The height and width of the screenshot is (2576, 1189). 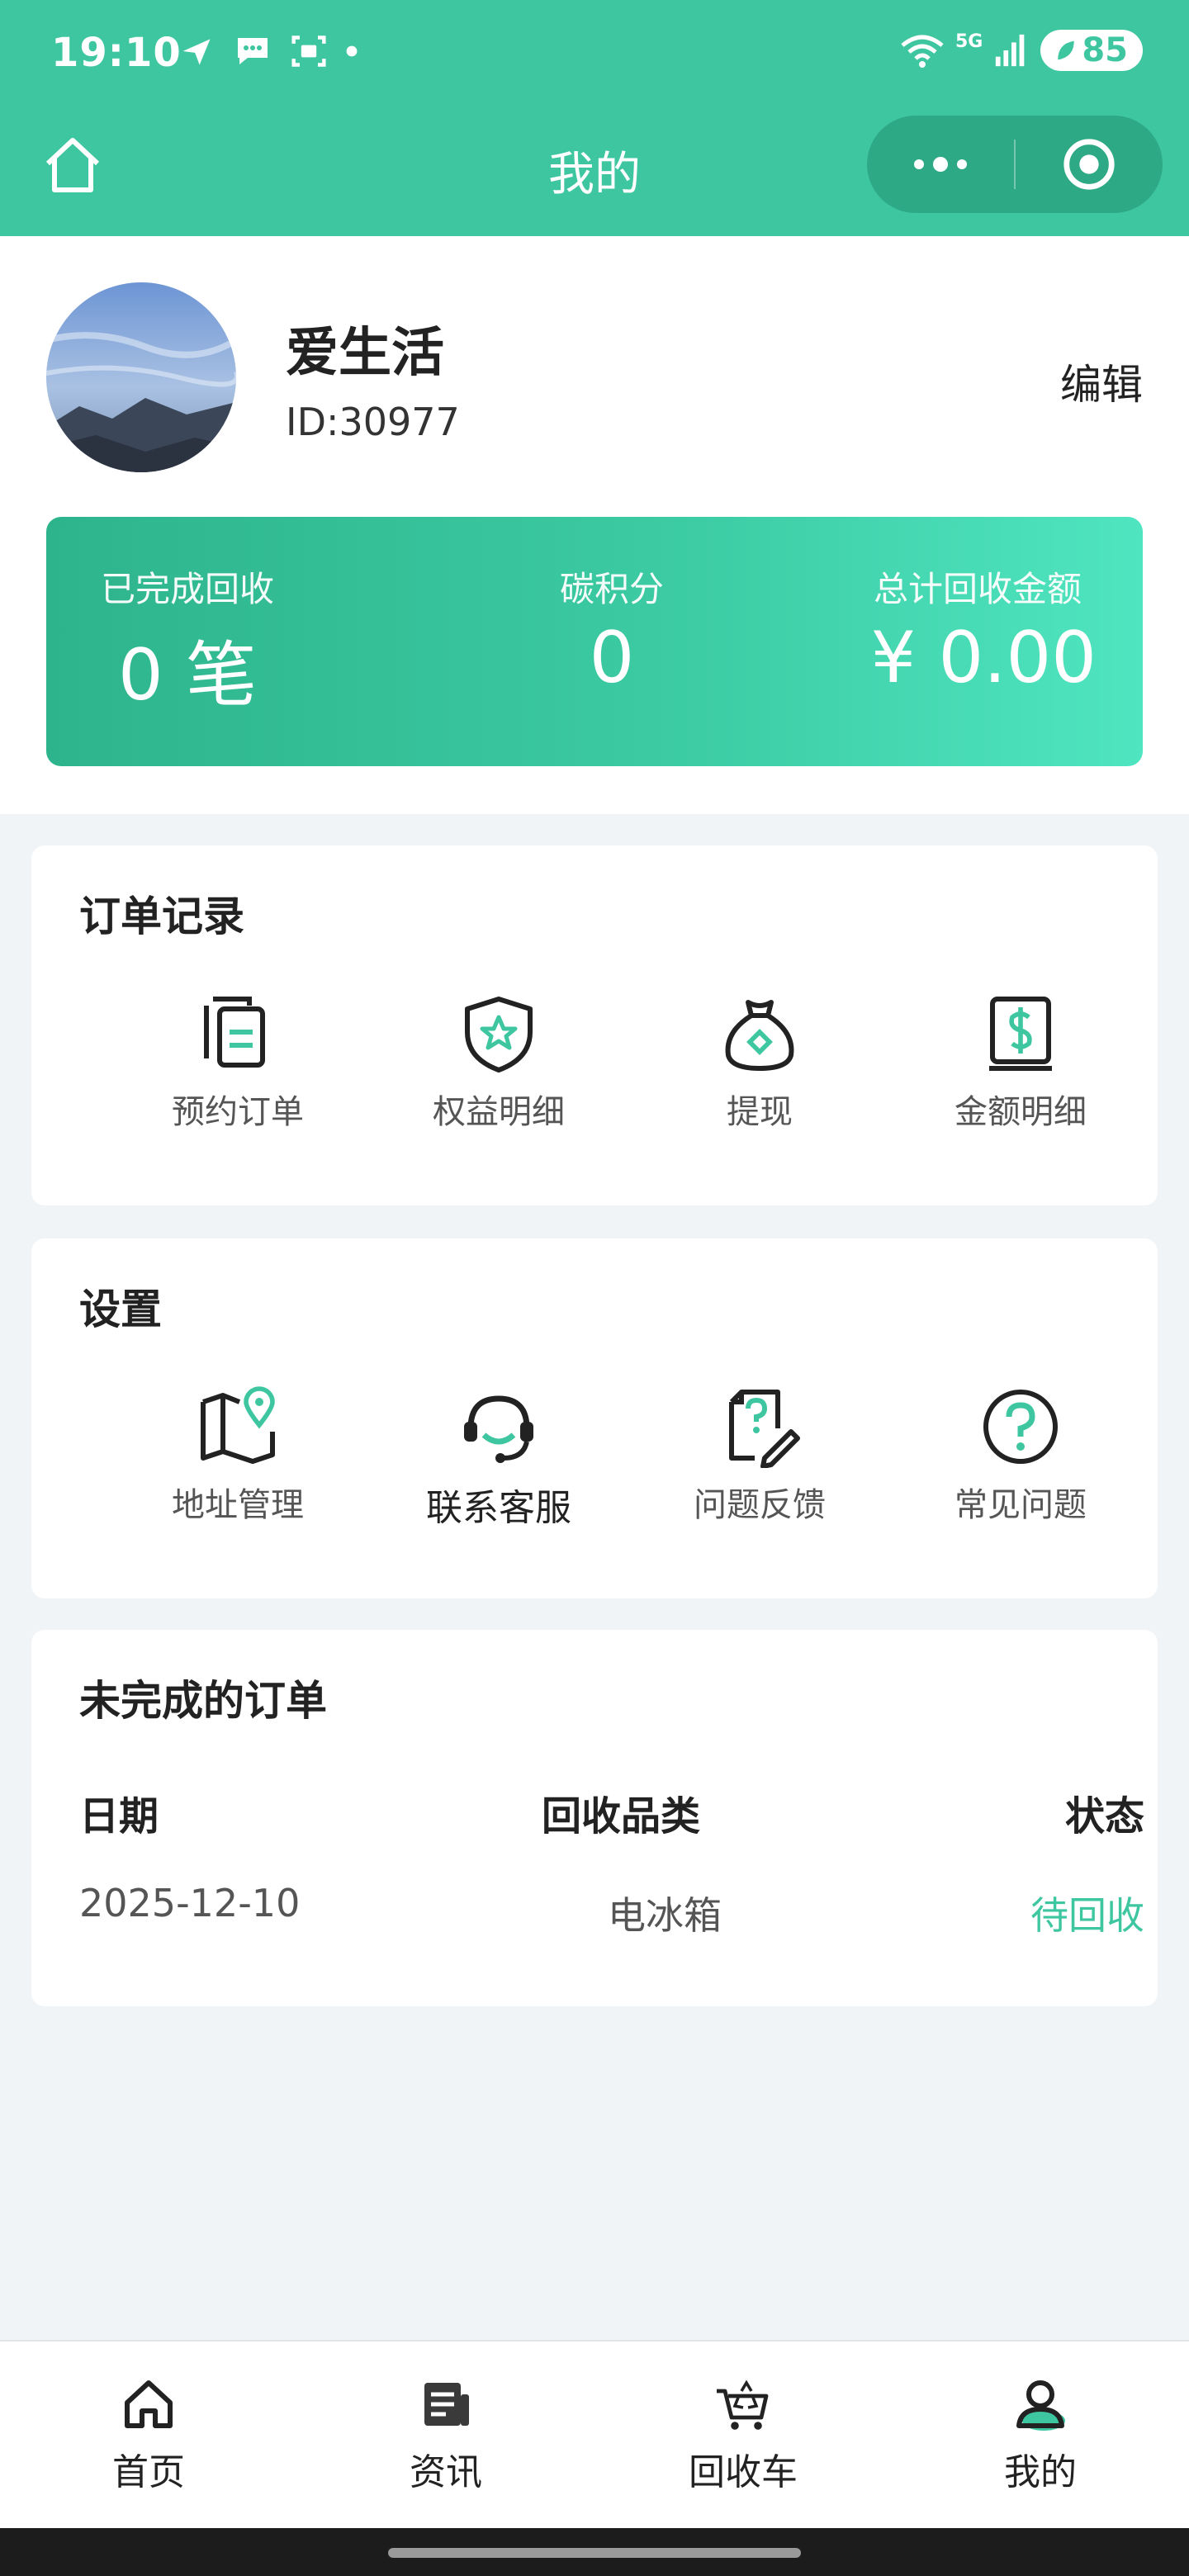 I want to click on order-records-label-benefits: 权益明细, so click(x=499, y=1112).